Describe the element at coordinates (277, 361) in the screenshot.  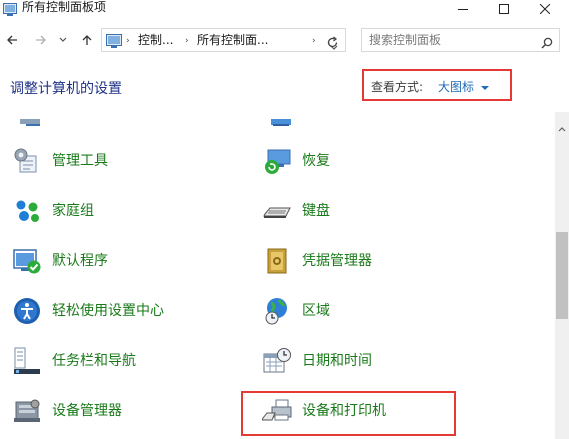
I see `date-time-icon` at that location.